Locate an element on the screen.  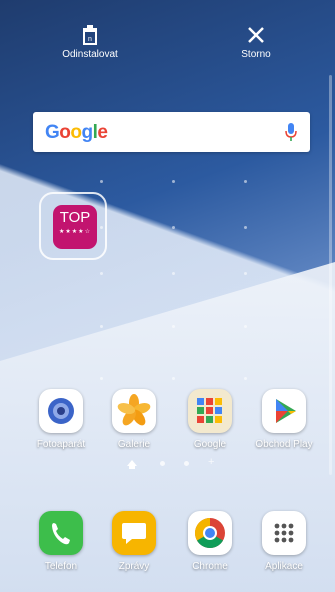
close-icon is located at coordinates (256, 35).